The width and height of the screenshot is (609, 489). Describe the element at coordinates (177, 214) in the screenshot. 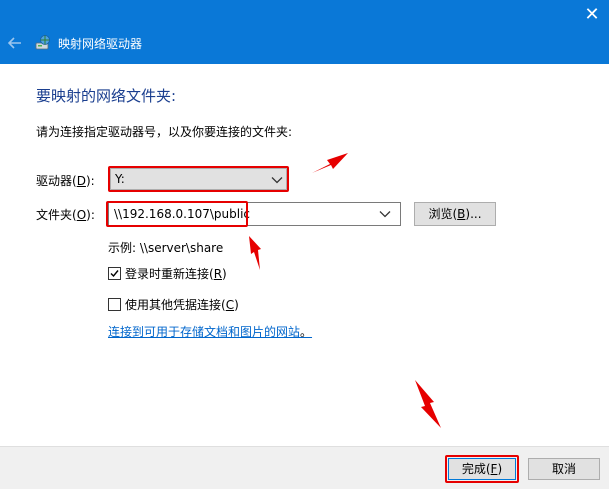

I see `folder-highlight-box` at that location.